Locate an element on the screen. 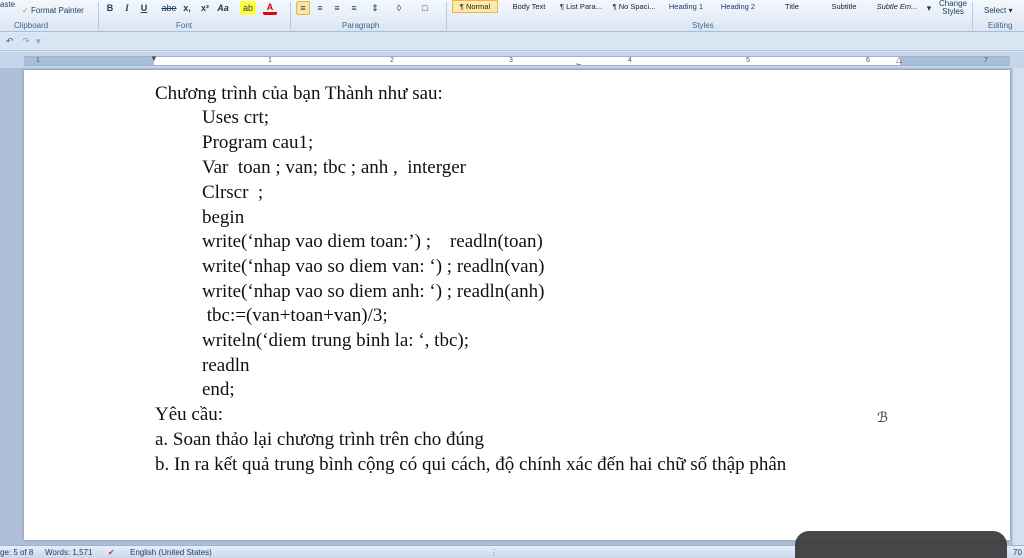 The height and width of the screenshot is (558, 1024). doc-line: Uses crt; is located at coordinates (236, 117).